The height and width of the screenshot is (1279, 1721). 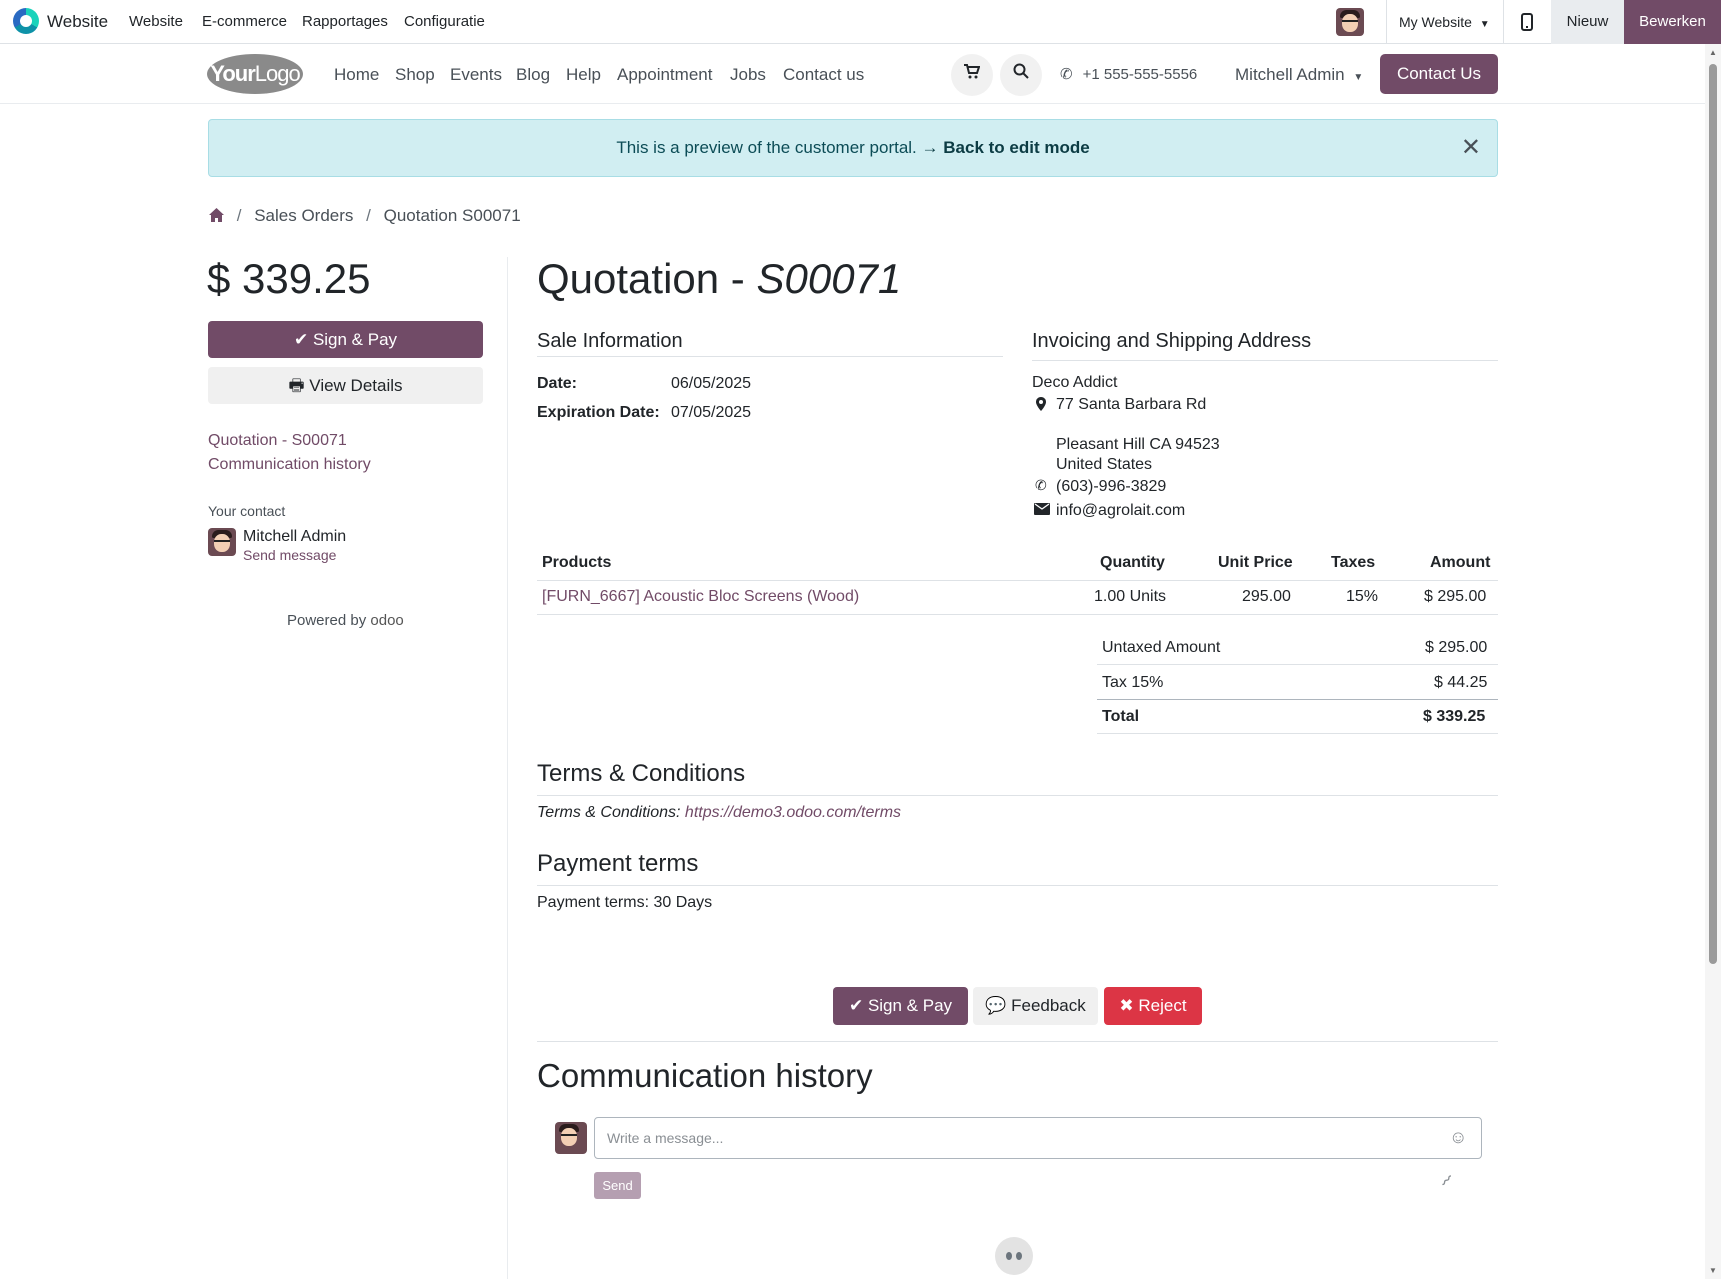 I want to click on cart-icon, so click(x=972, y=75).